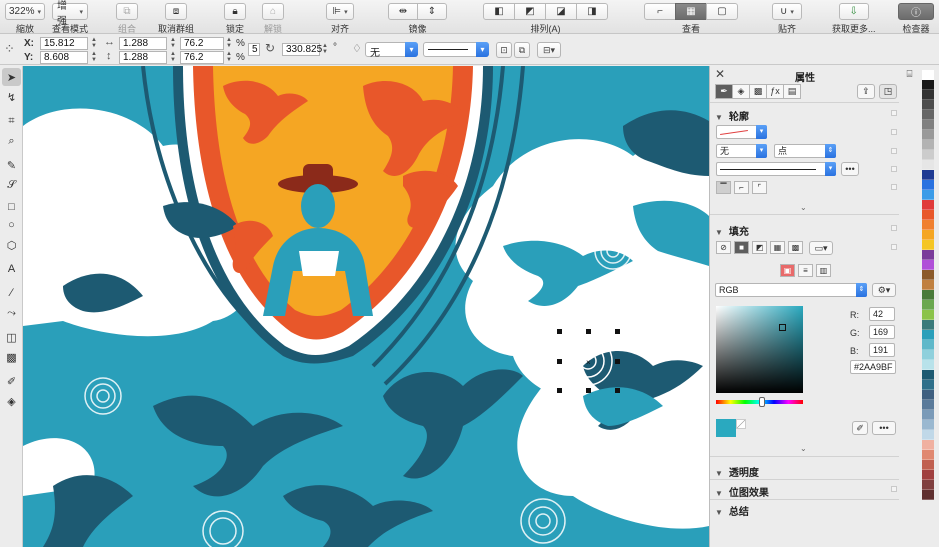 The width and height of the screenshot is (939, 547). I want to click on x-stepper: ▲ ▼, so click(94, 43).